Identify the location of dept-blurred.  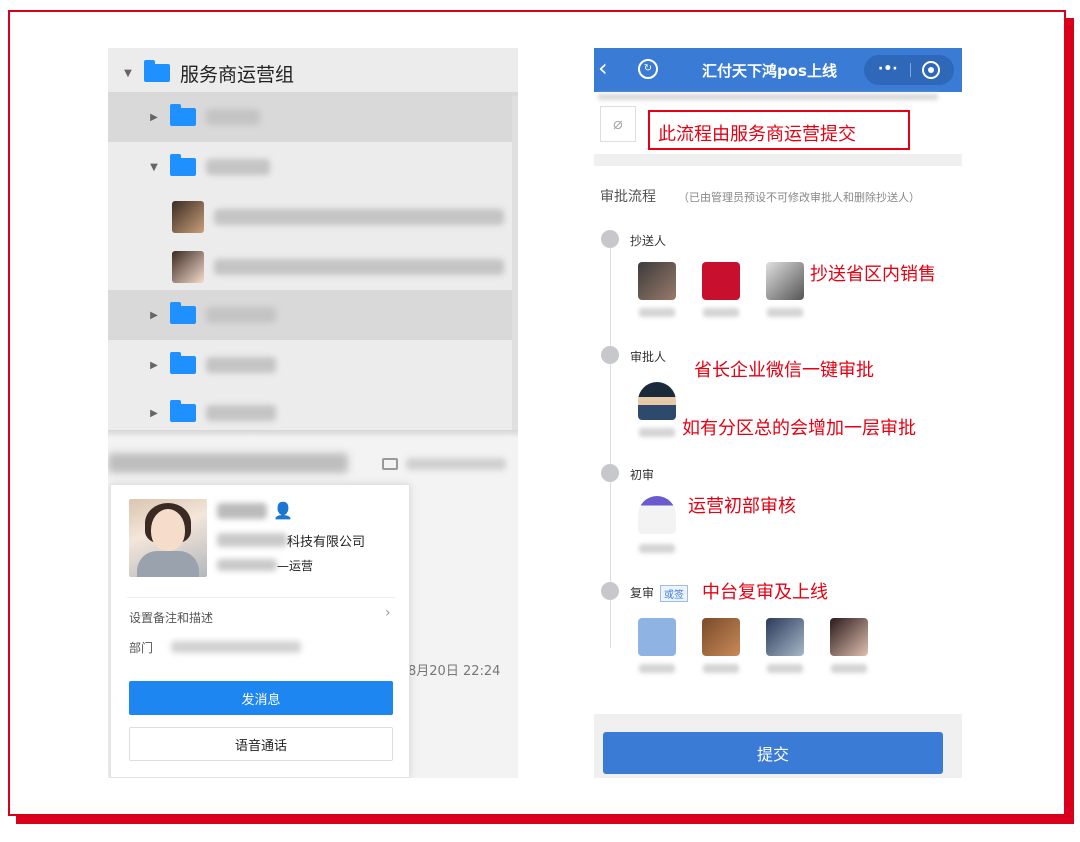
(247, 565).